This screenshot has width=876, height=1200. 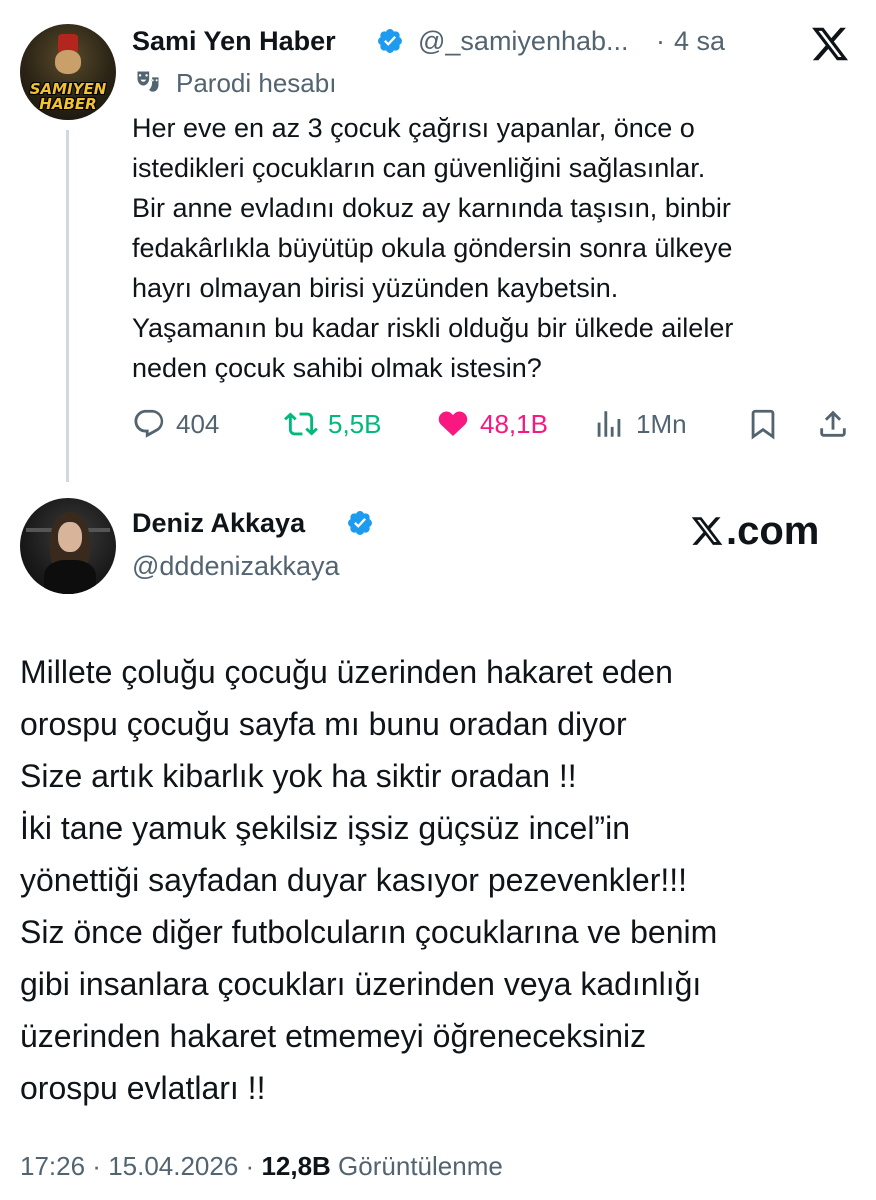 I want to click on theater-masks-icon, so click(x=148, y=81).